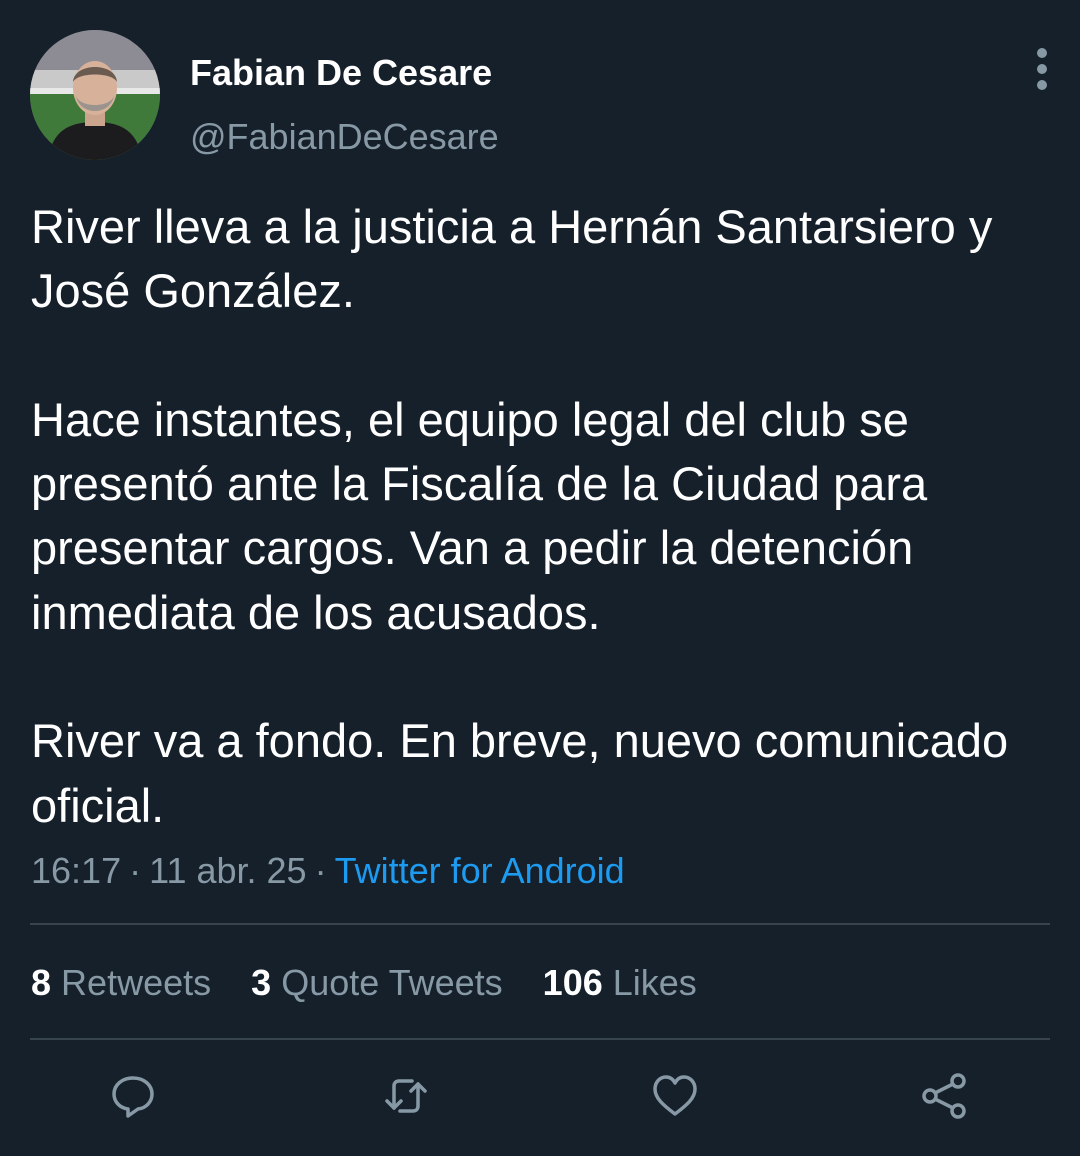 The image size is (1080, 1156). I want to click on retweets-count: 8, so click(41, 982).